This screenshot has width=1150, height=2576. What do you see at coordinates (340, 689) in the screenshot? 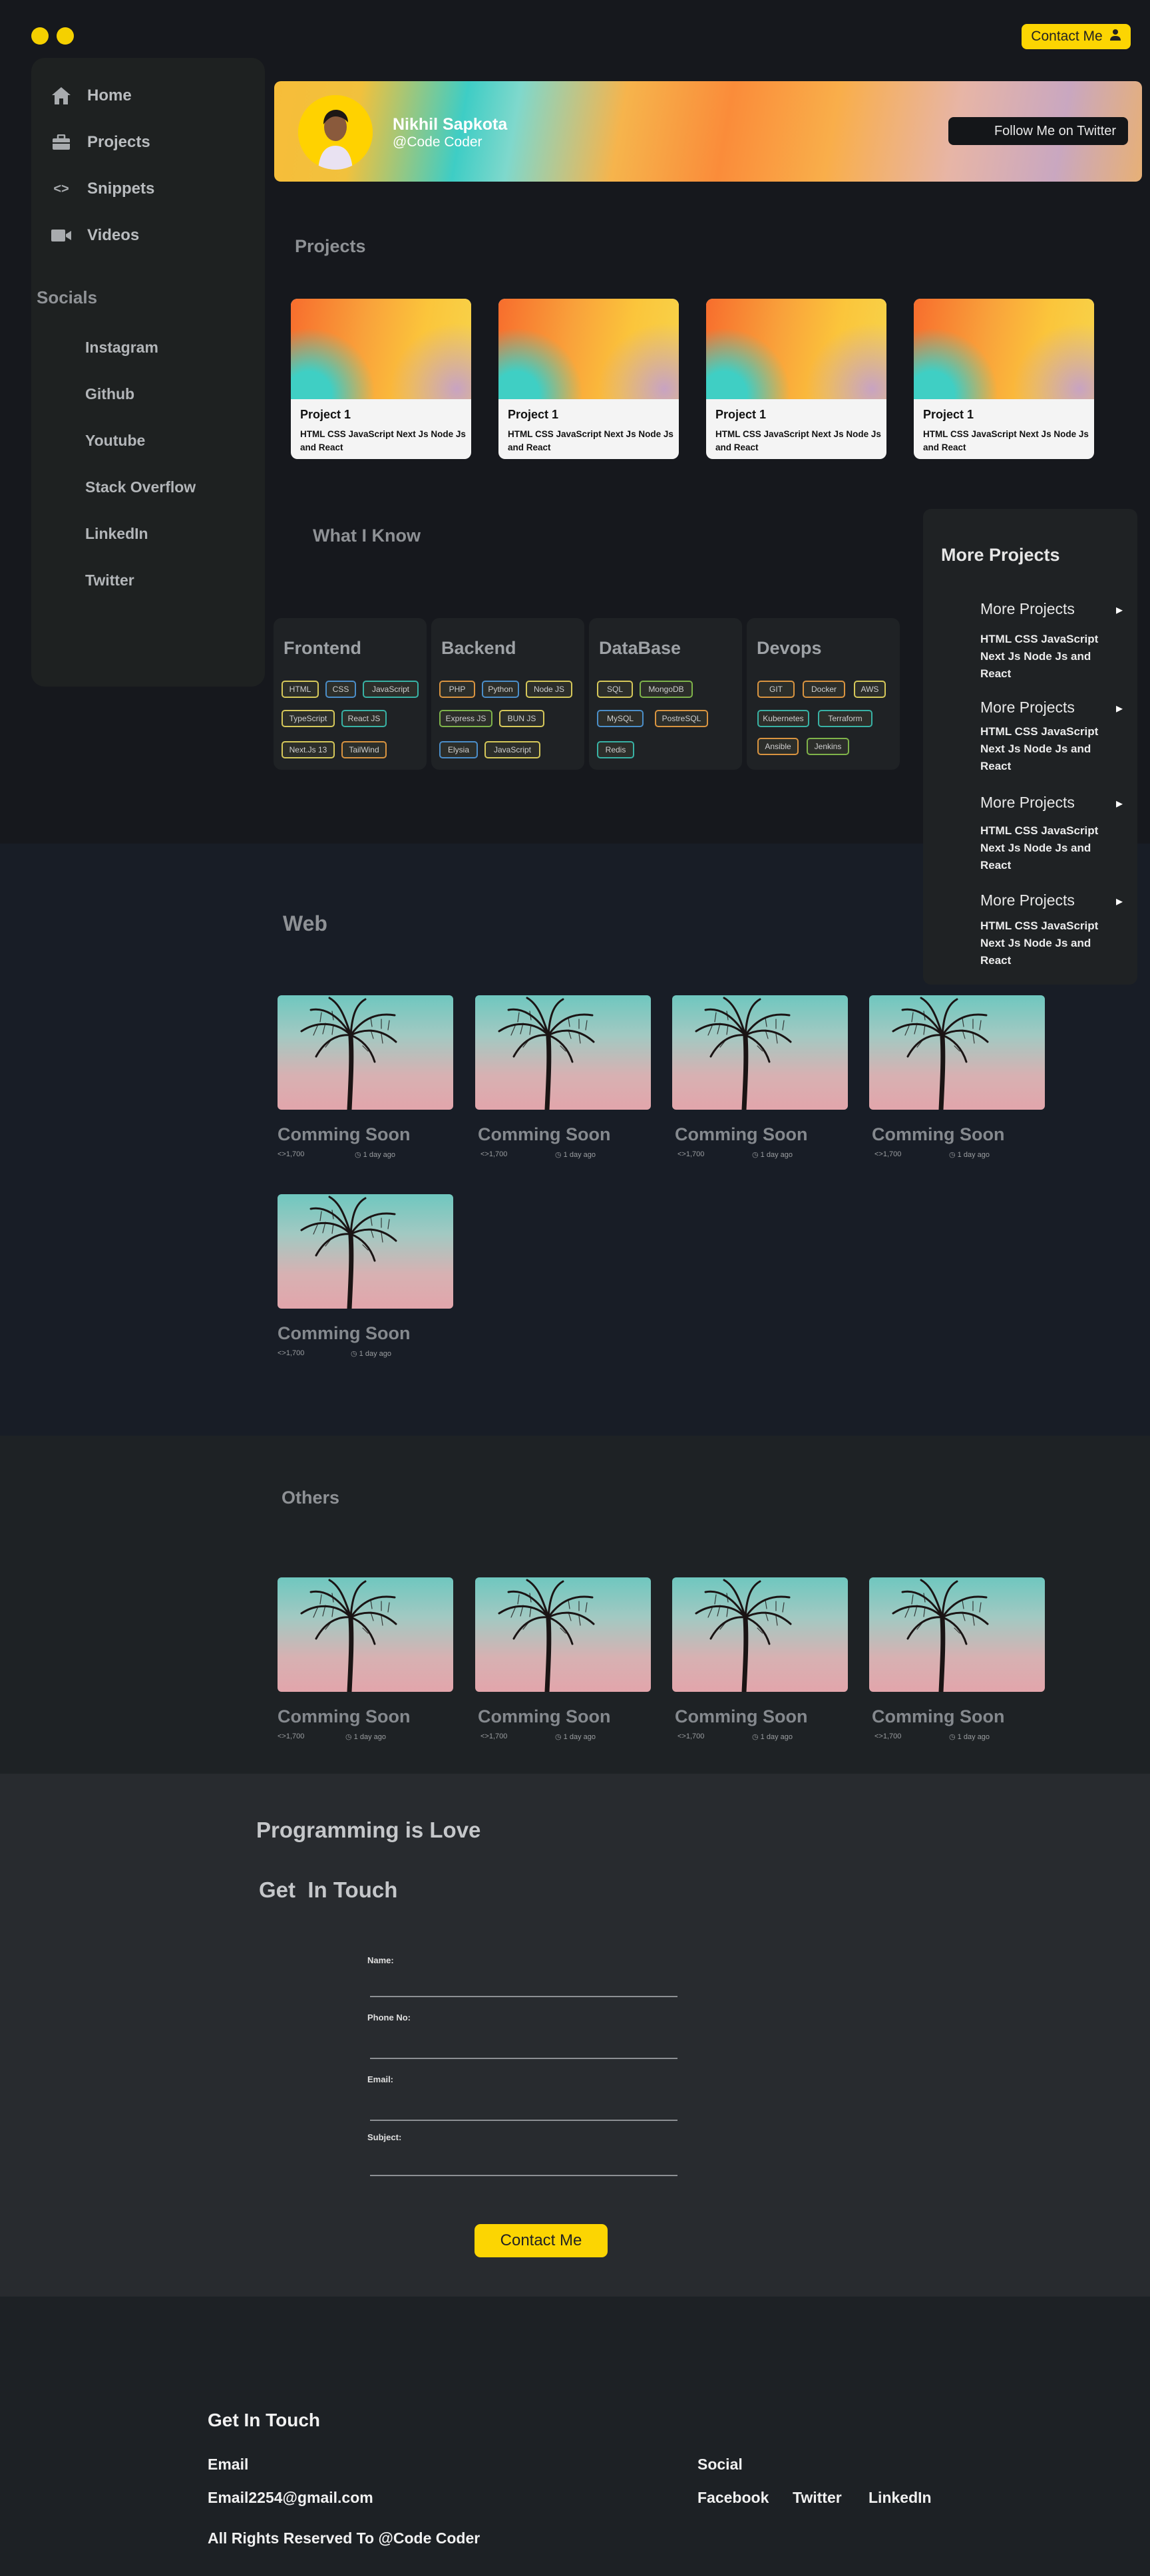
I see `skill-tag: CSS` at bounding box center [340, 689].